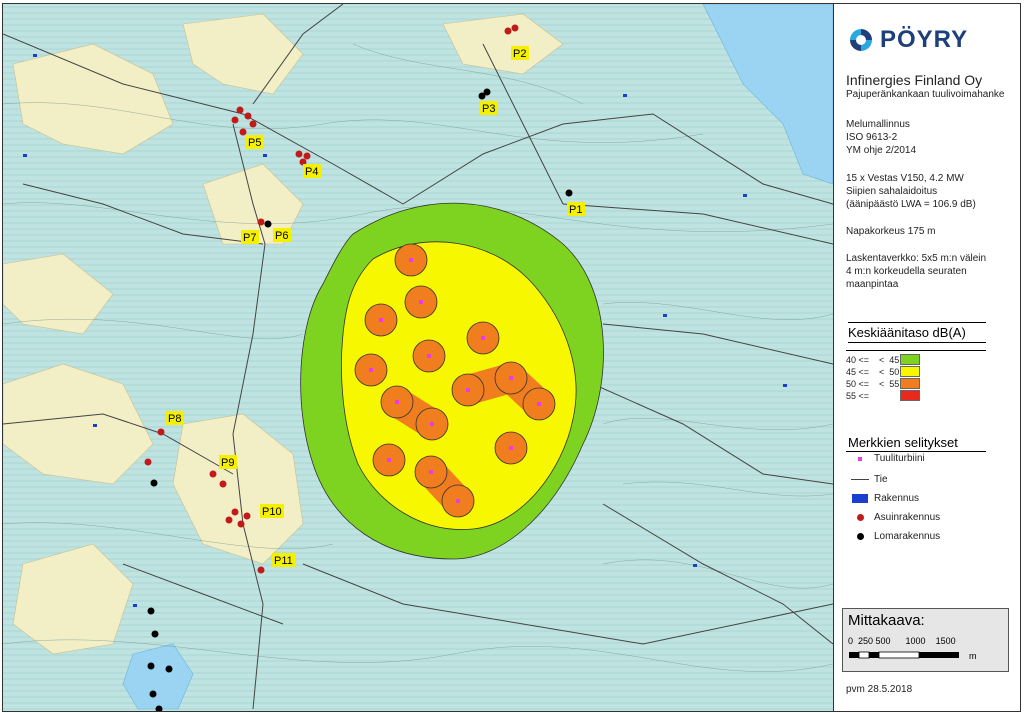 The width and height of the screenshot is (1024, 713). What do you see at coordinates (873, 371) in the screenshot?
I see `level-range: 45 <= < 50` at bounding box center [873, 371].